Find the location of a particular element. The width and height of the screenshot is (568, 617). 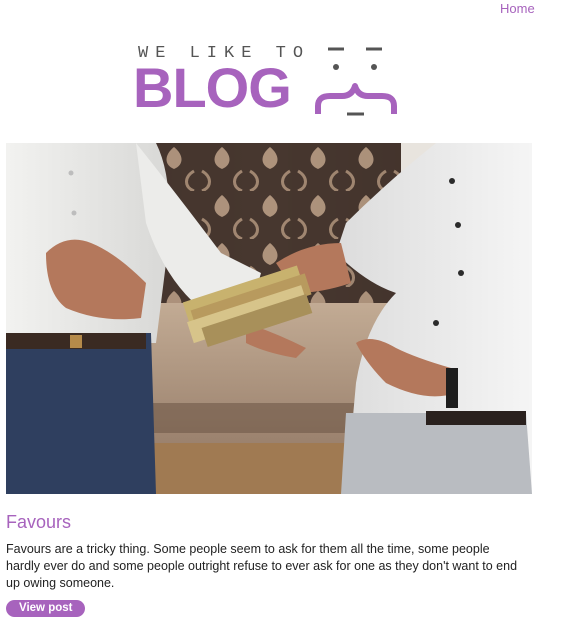

nav-home-link: Home is located at coordinates (517, 9).